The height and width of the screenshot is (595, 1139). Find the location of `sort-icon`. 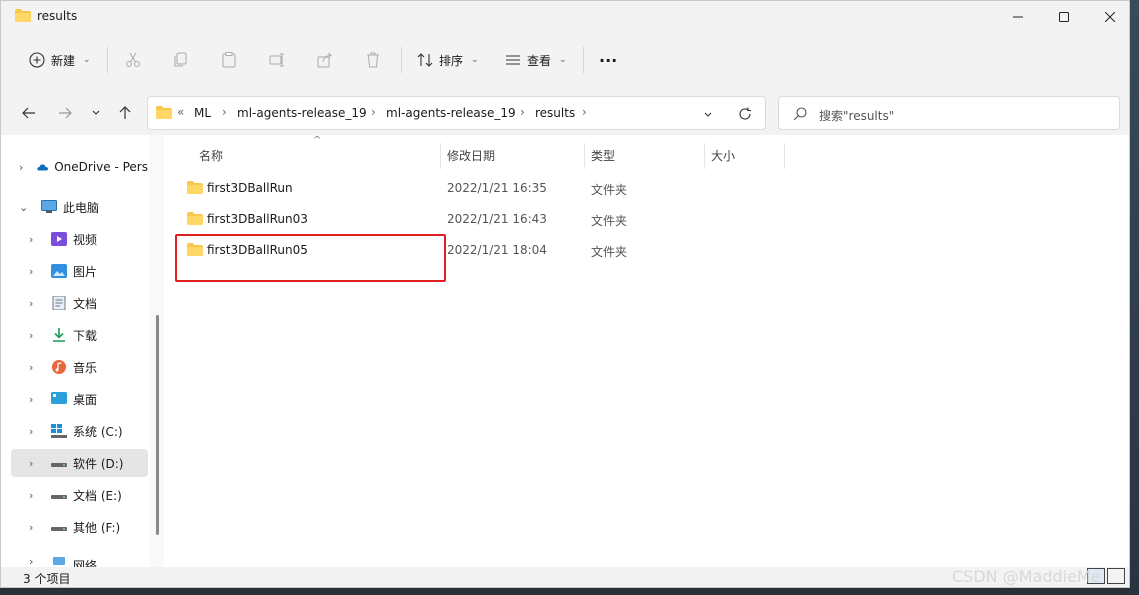

sort-icon is located at coordinates (425, 60).